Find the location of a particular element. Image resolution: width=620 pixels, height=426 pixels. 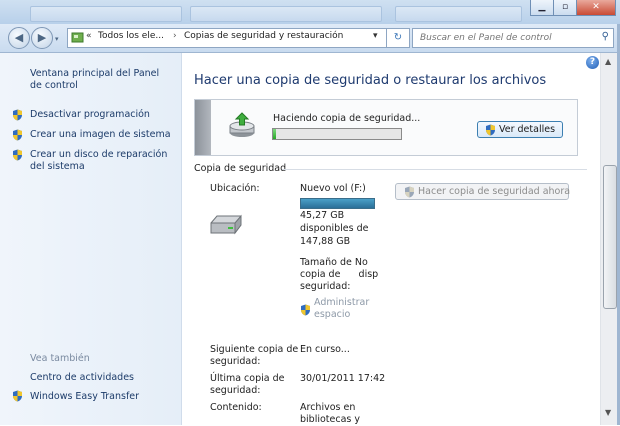

manage-space-link: Administrar espacio is located at coordinates (335, 309).